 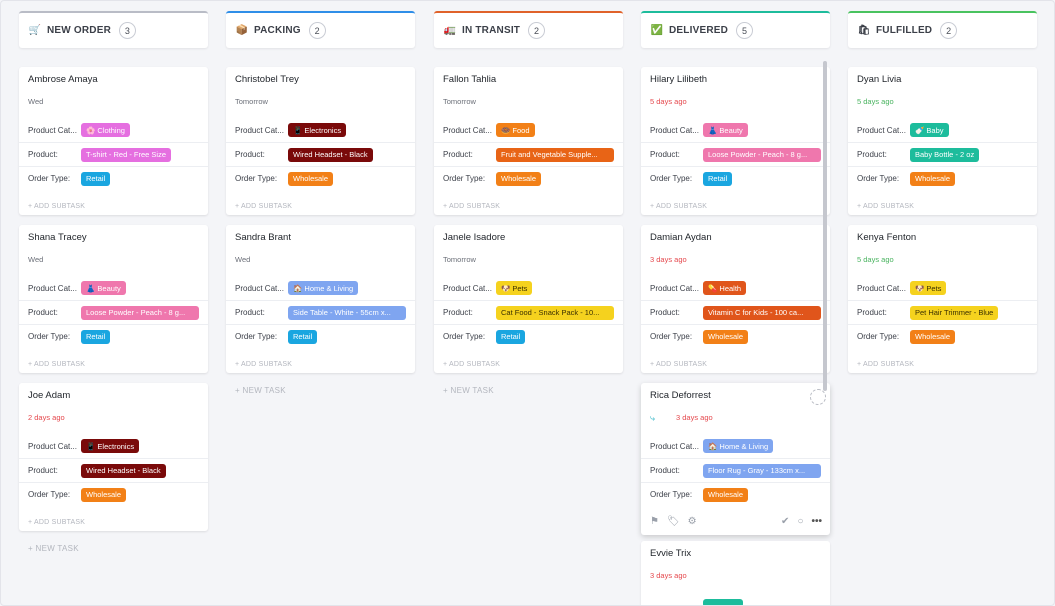 I want to click on category-tag, so click(x=723, y=602).